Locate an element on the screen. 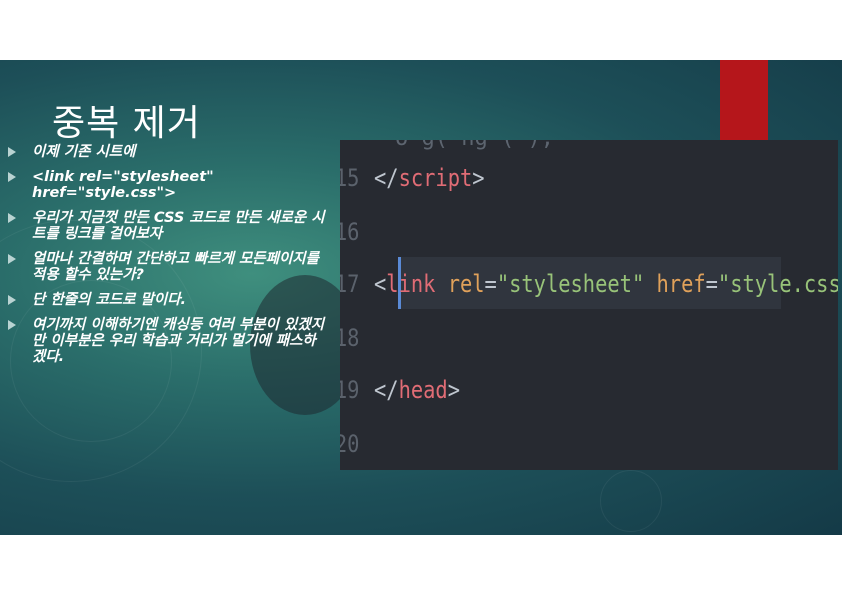 The image size is (842, 595). bullet-item: <link rel="stylesheet" href="style.css"> is located at coordinates (168, 185).